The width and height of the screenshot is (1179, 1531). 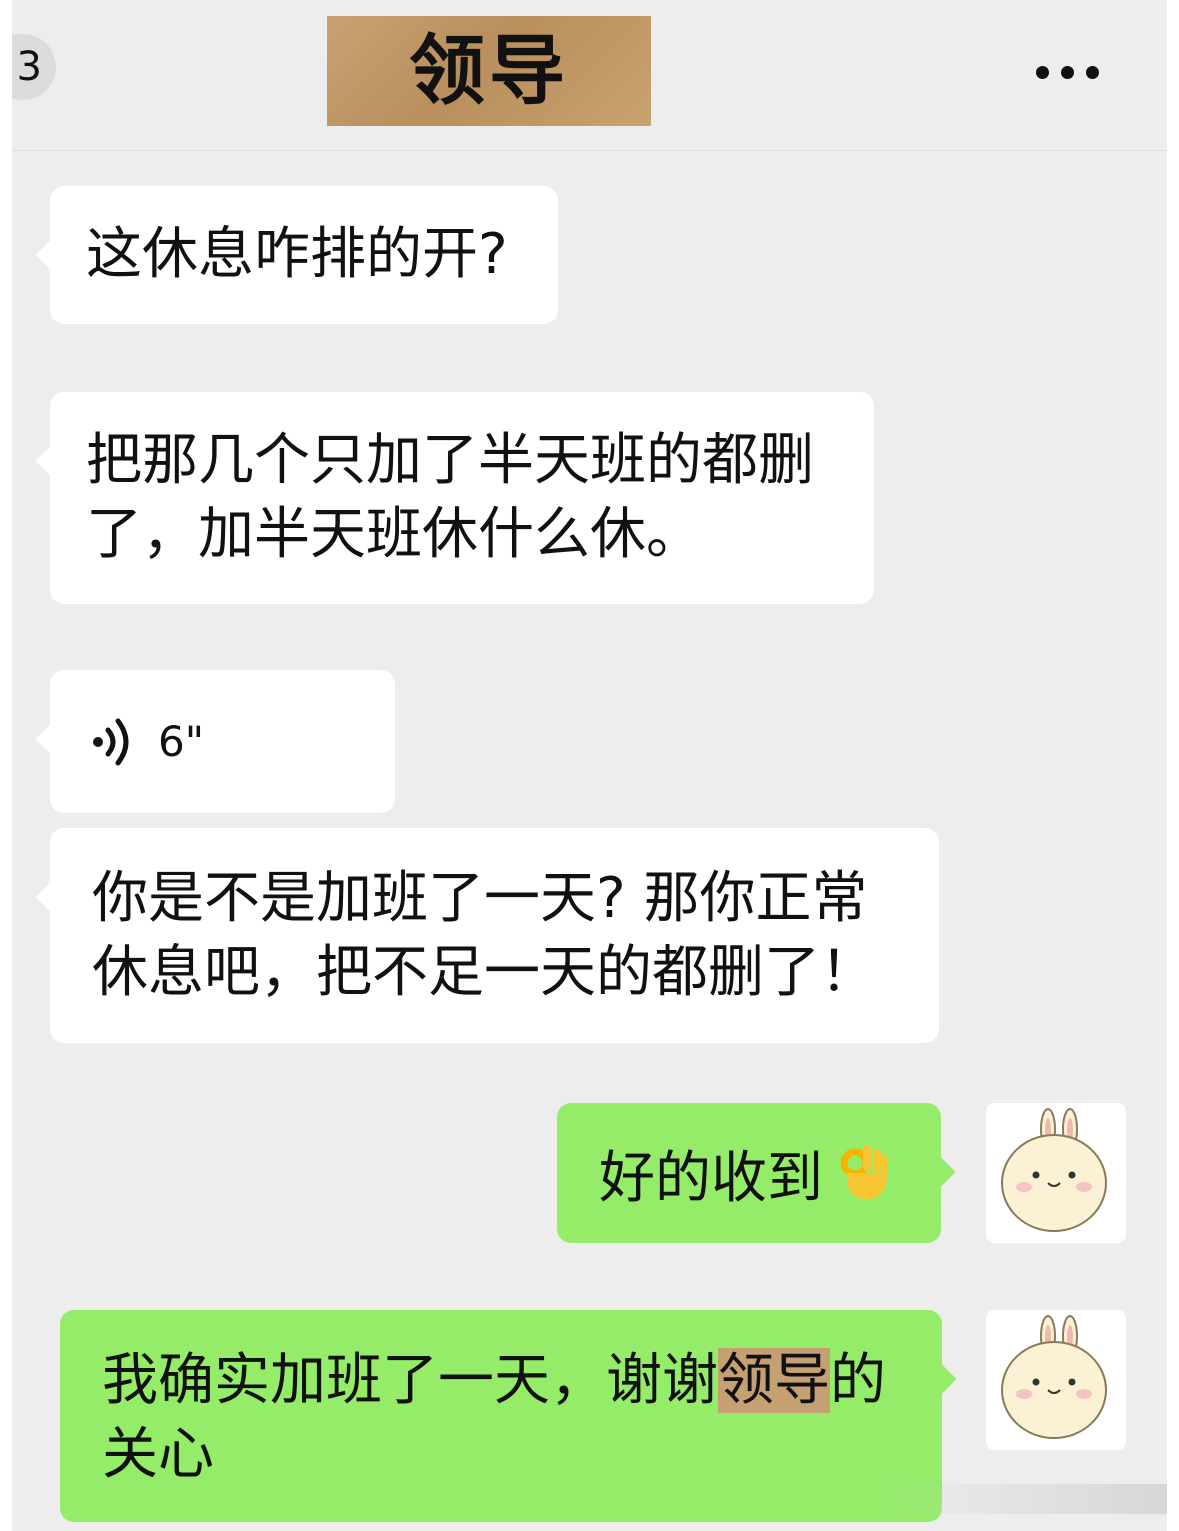 I want to click on watermark-strip, so click(x=1024, y=1499).